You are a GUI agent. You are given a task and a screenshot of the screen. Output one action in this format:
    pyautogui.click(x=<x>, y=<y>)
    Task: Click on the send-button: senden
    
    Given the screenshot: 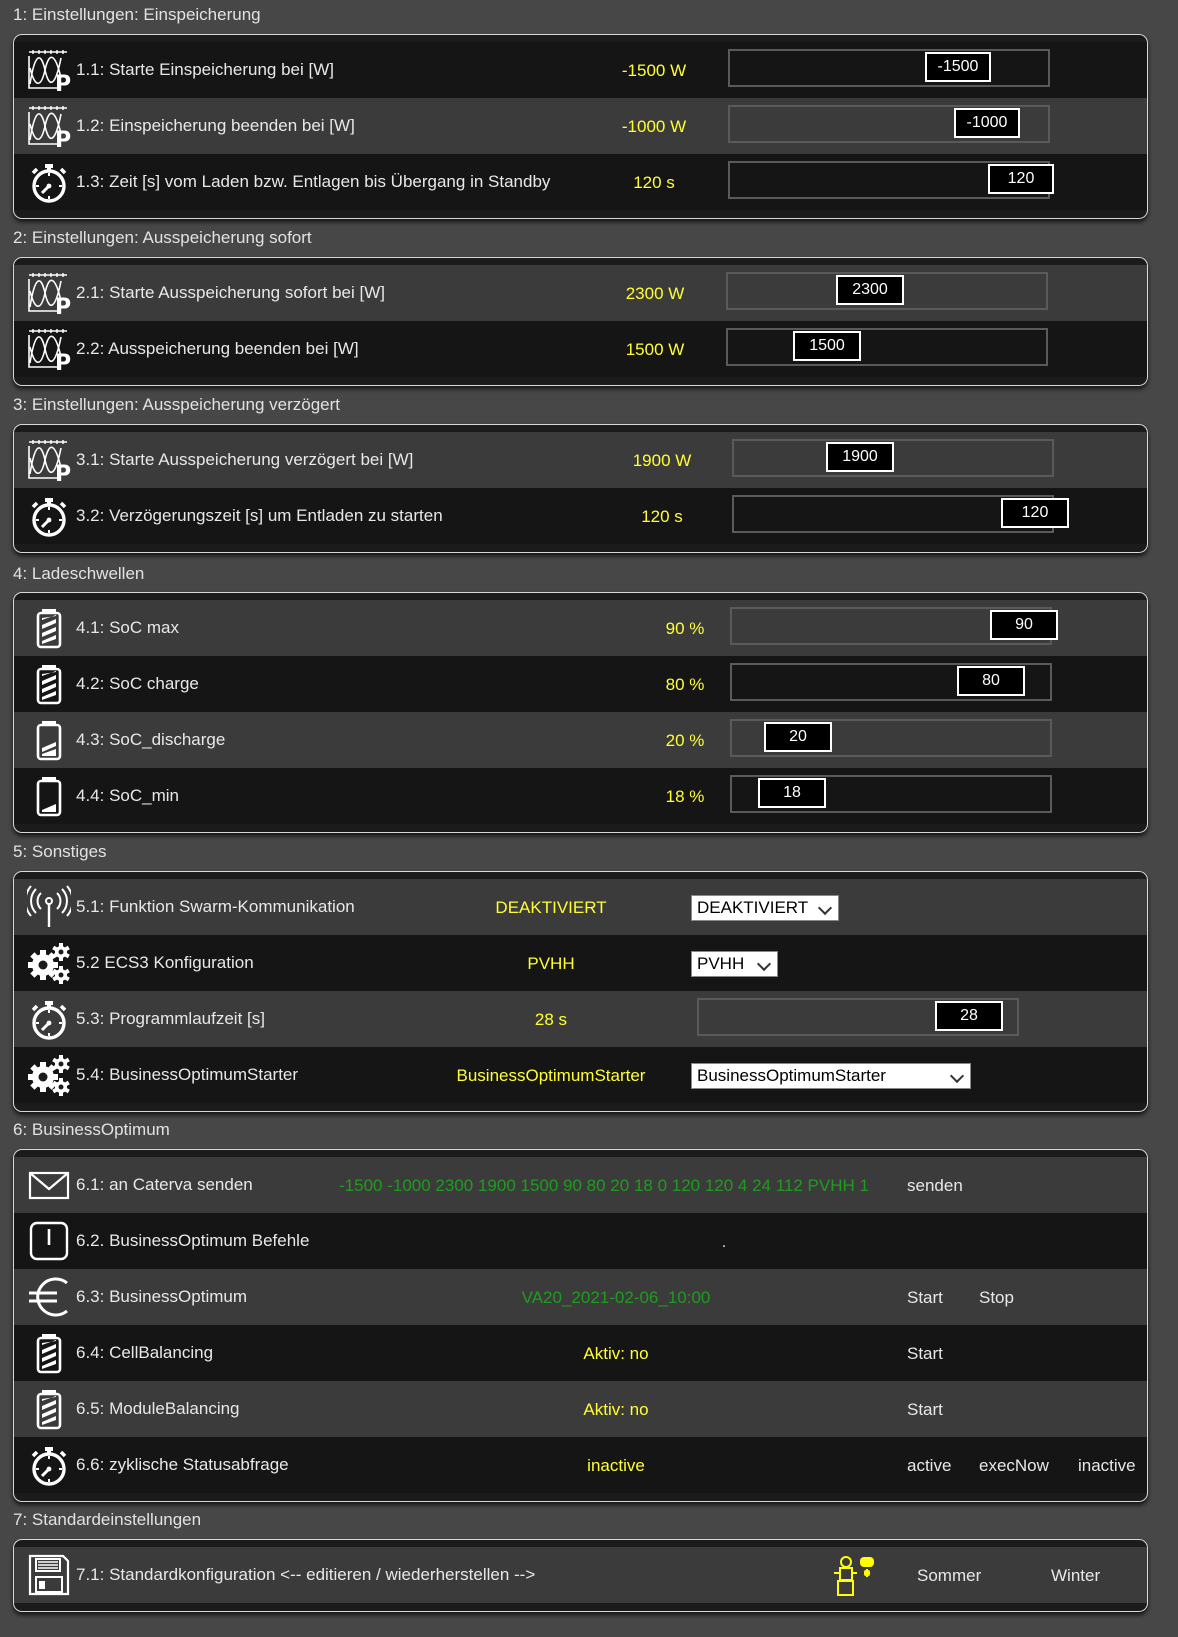 What is the action you would take?
    pyautogui.click(x=935, y=1186)
    